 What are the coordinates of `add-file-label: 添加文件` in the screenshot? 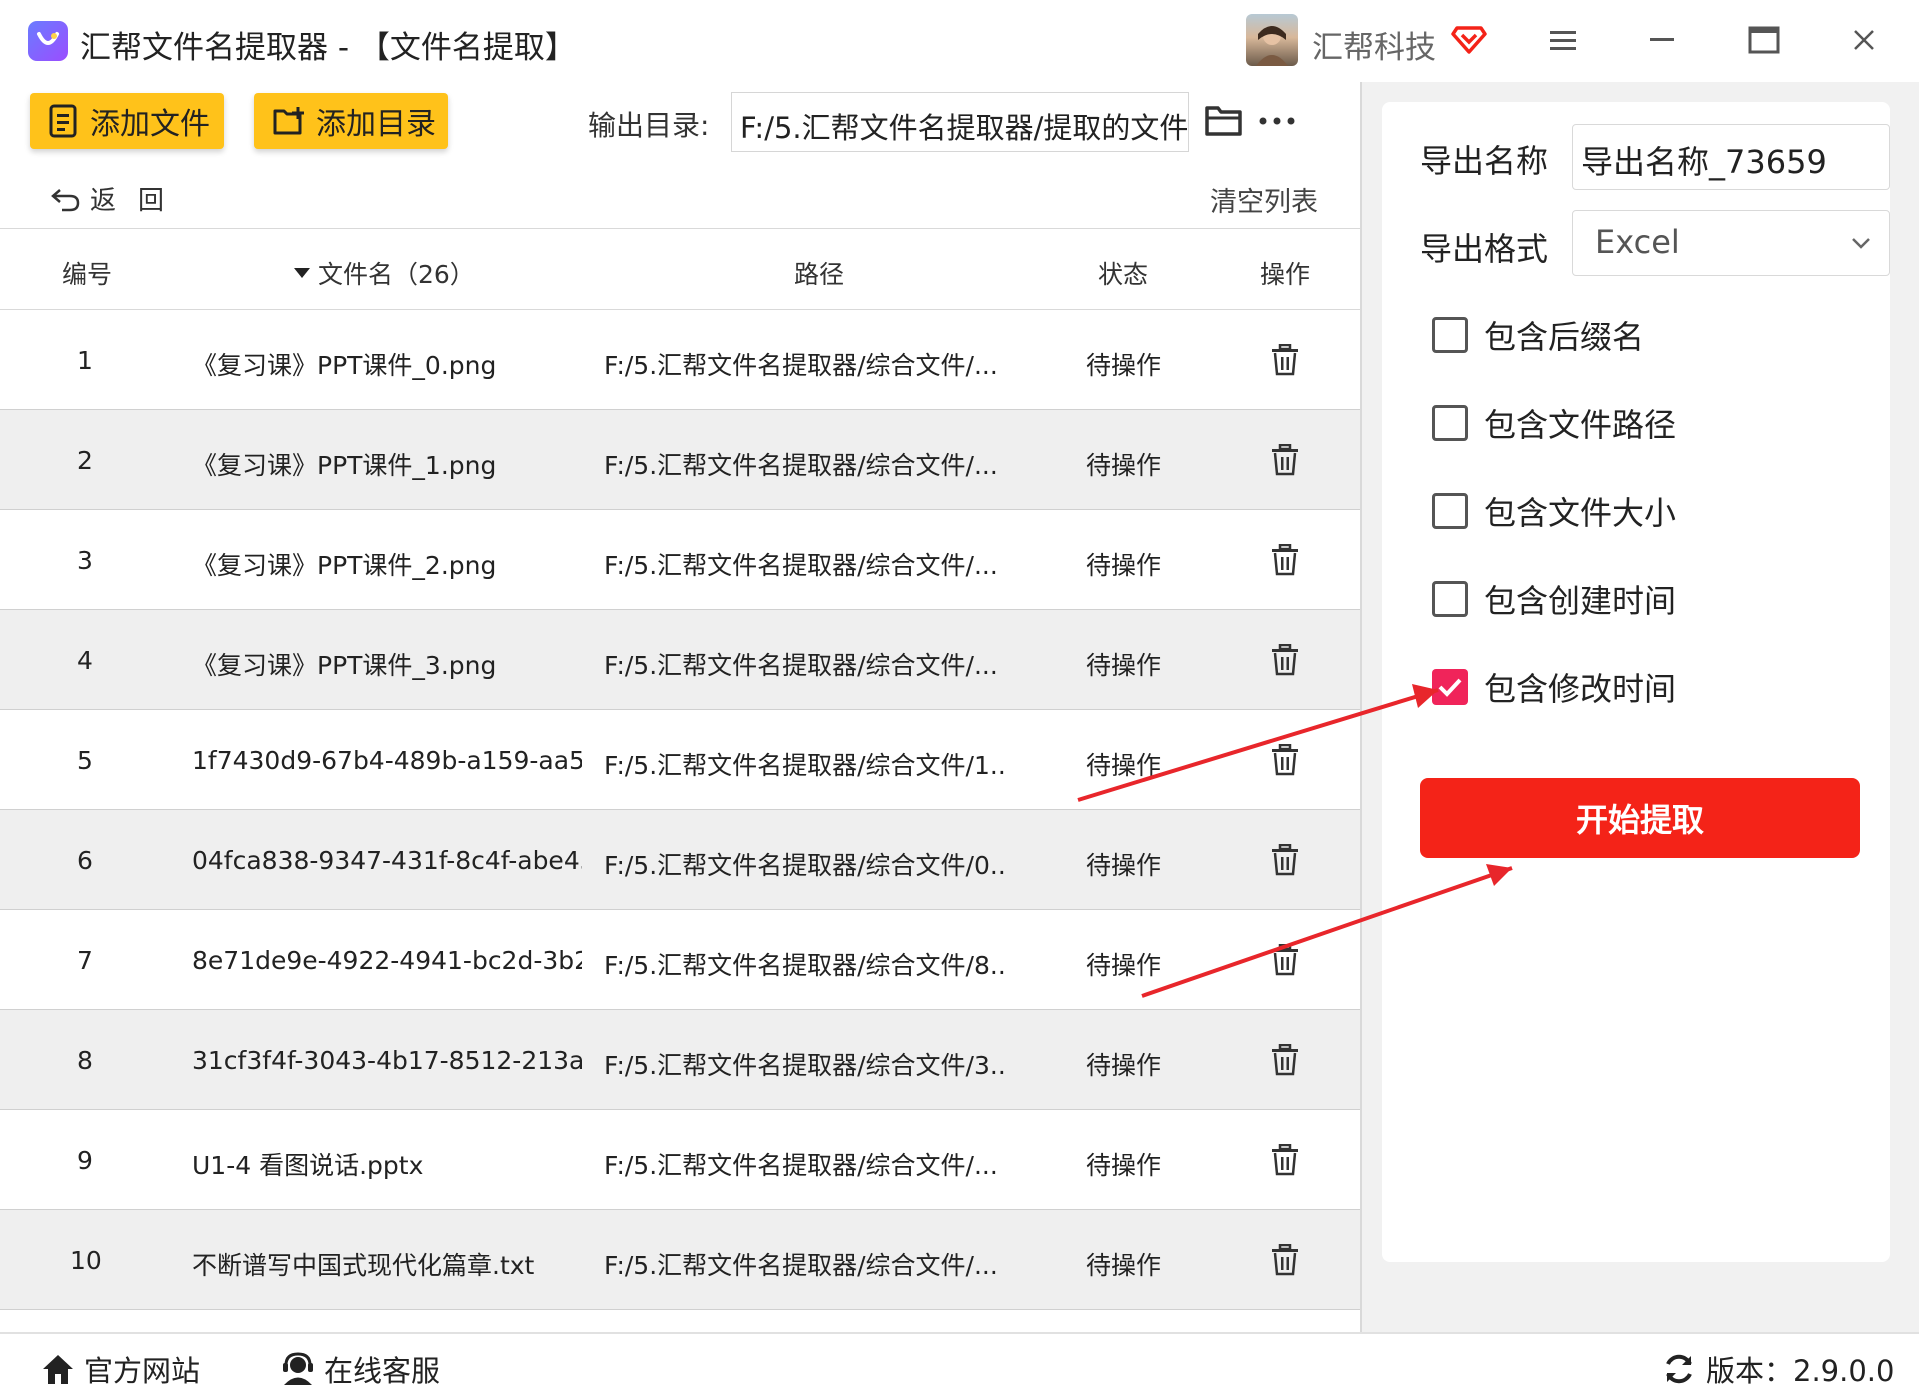 It's located at (150, 124).